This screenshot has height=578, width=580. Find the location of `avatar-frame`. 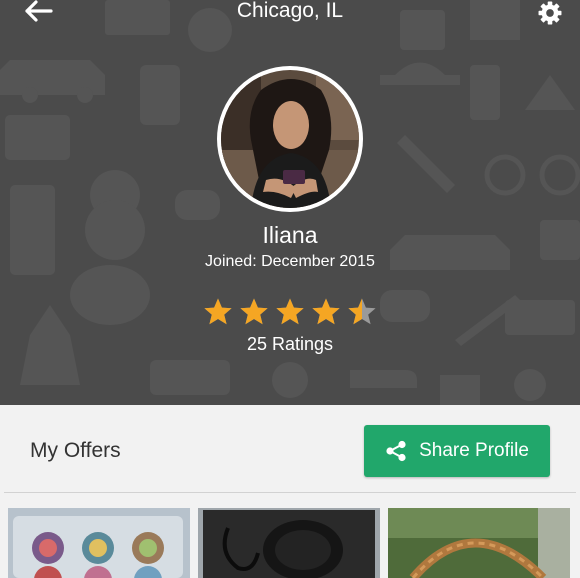

avatar-frame is located at coordinates (290, 139).